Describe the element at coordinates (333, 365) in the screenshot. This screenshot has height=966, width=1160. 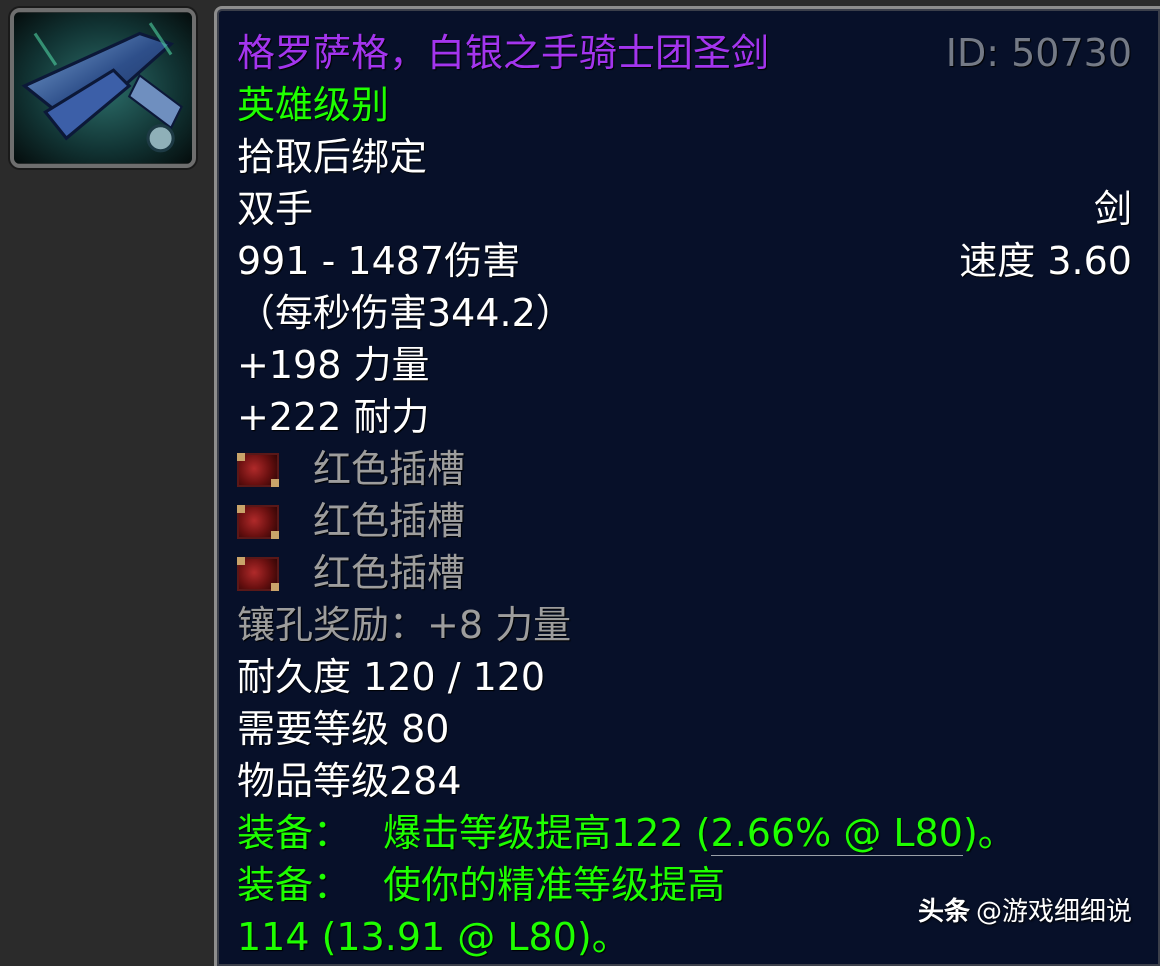
I see `stat-strength: +198 力量` at that location.